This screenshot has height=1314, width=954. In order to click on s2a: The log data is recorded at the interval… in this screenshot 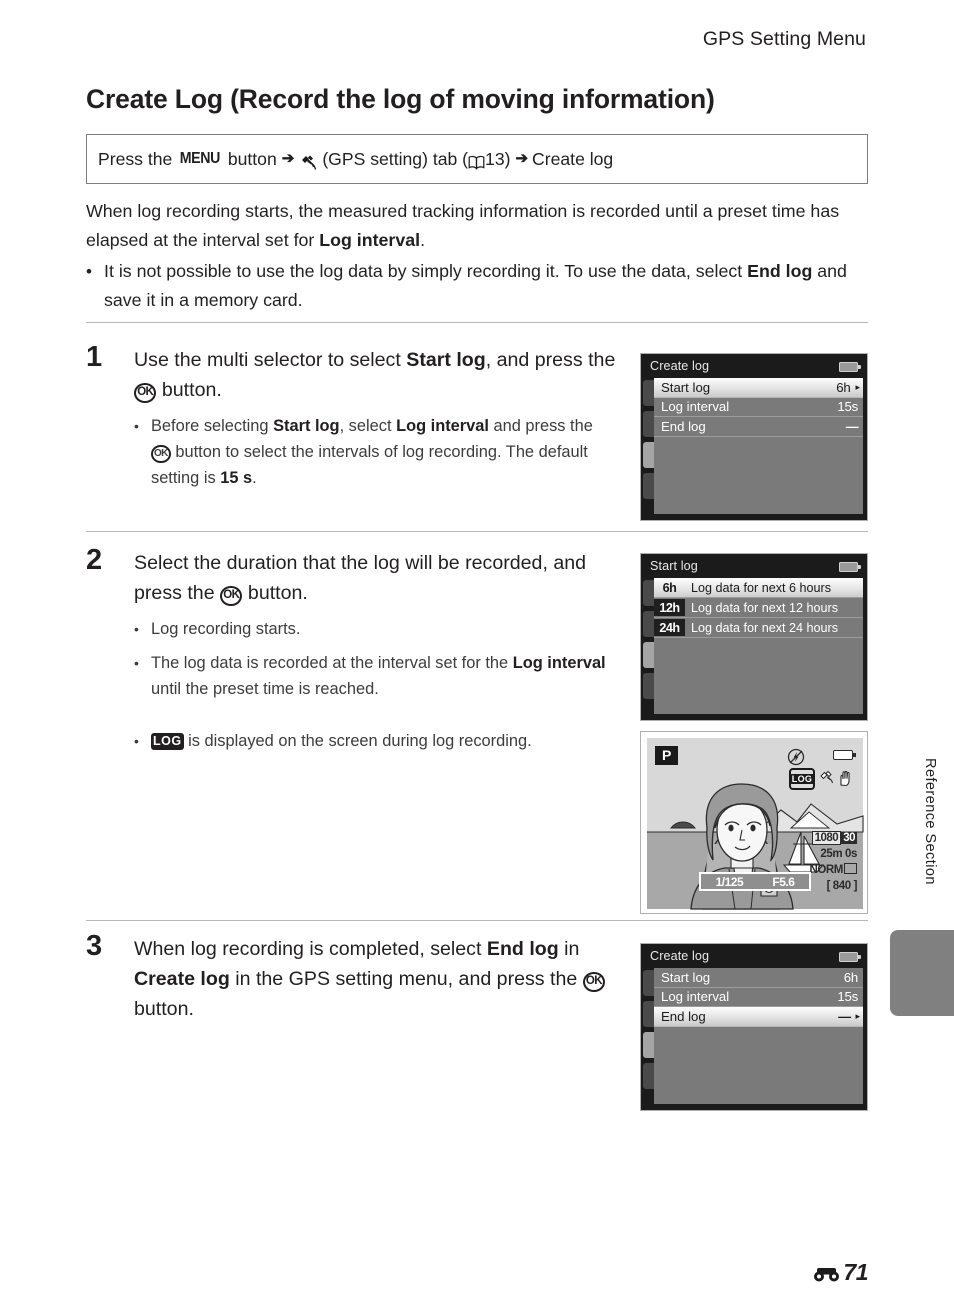, I will do `click(332, 663)`.